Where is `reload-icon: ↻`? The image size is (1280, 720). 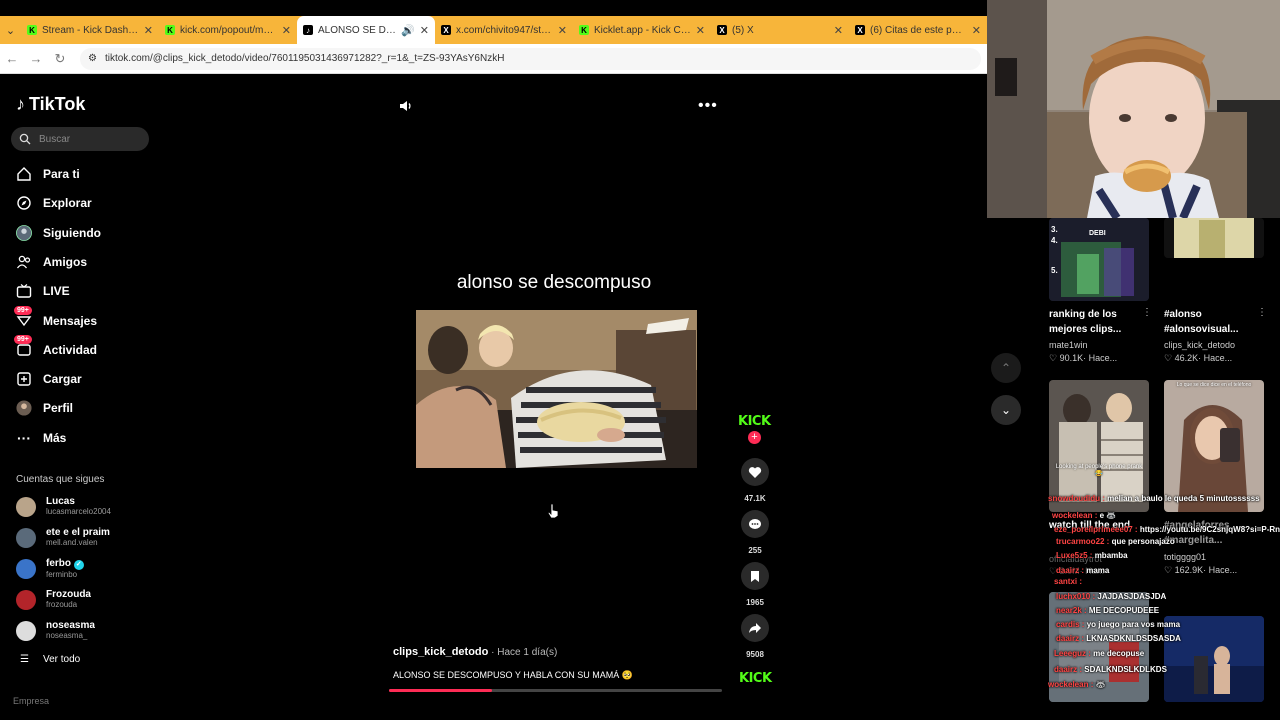
reload-icon: ↻ is located at coordinates (60, 59).